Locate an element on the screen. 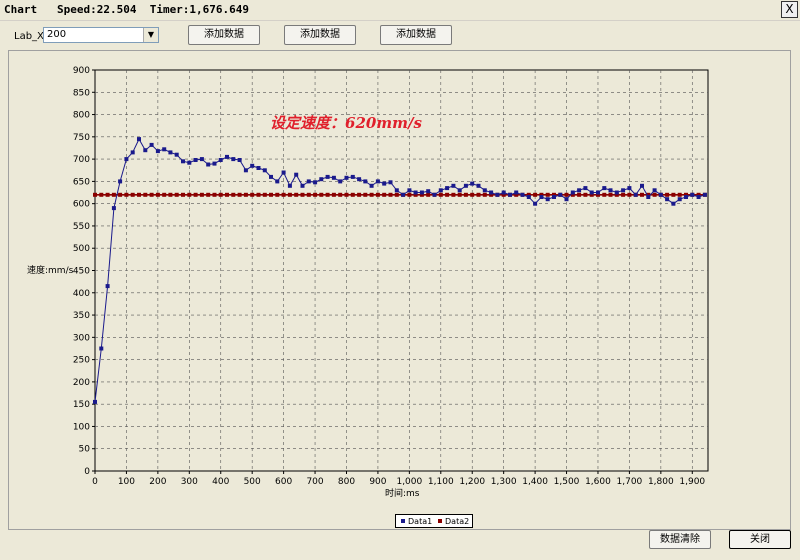 This screenshot has height=560, width=800. legend-marker-data1 is located at coordinates (403, 521).